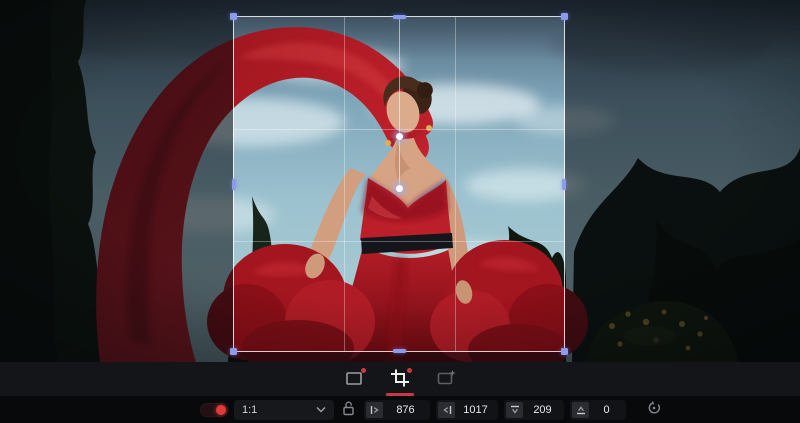 This screenshot has height=423, width=800. Describe the element at coordinates (221, 409) in the screenshot. I see `toggle-knob` at that location.